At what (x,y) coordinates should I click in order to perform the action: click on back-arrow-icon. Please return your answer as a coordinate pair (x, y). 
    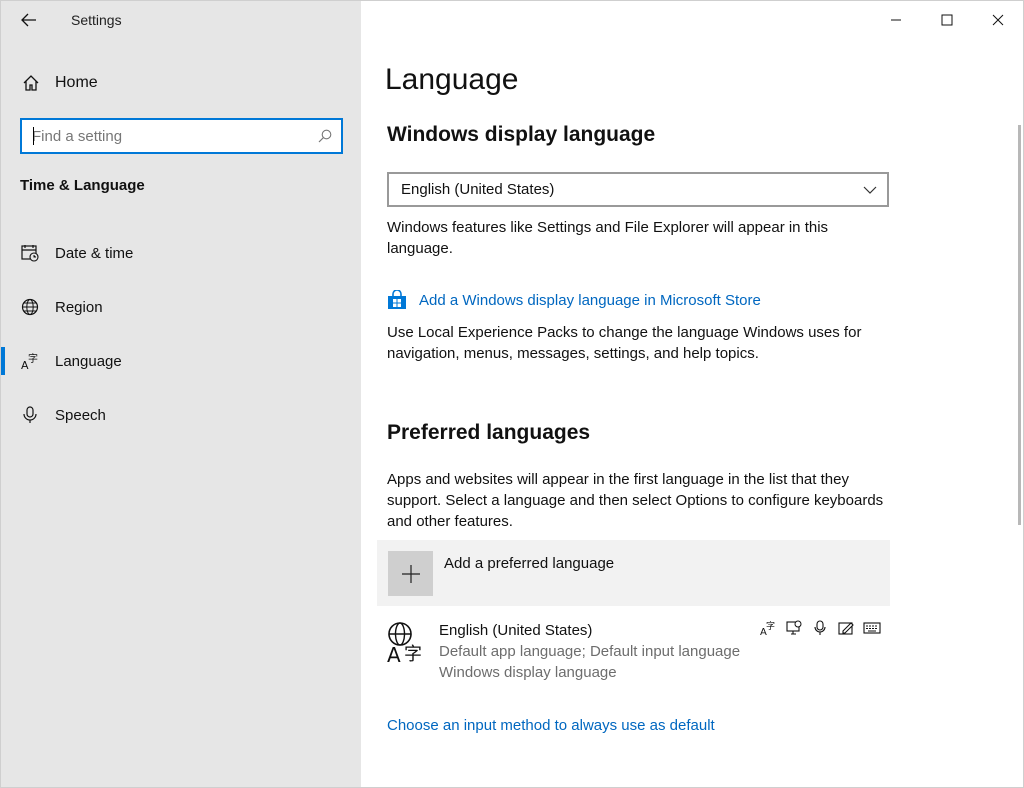
    Looking at the image, I should click on (28, 20).